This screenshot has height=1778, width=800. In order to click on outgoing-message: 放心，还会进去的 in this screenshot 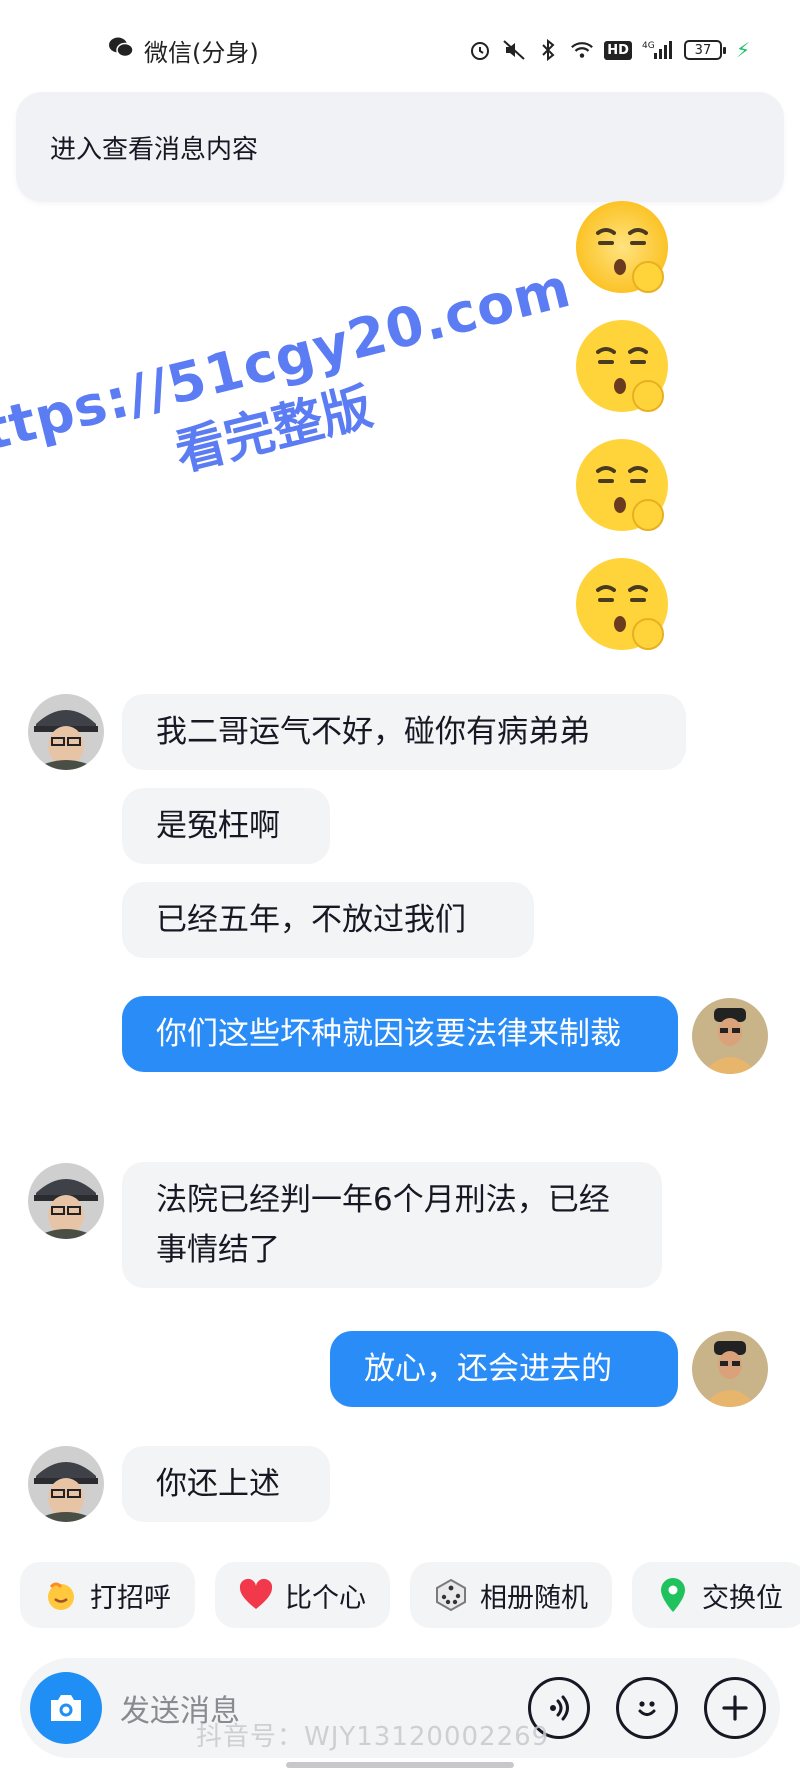, I will do `click(504, 1369)`.